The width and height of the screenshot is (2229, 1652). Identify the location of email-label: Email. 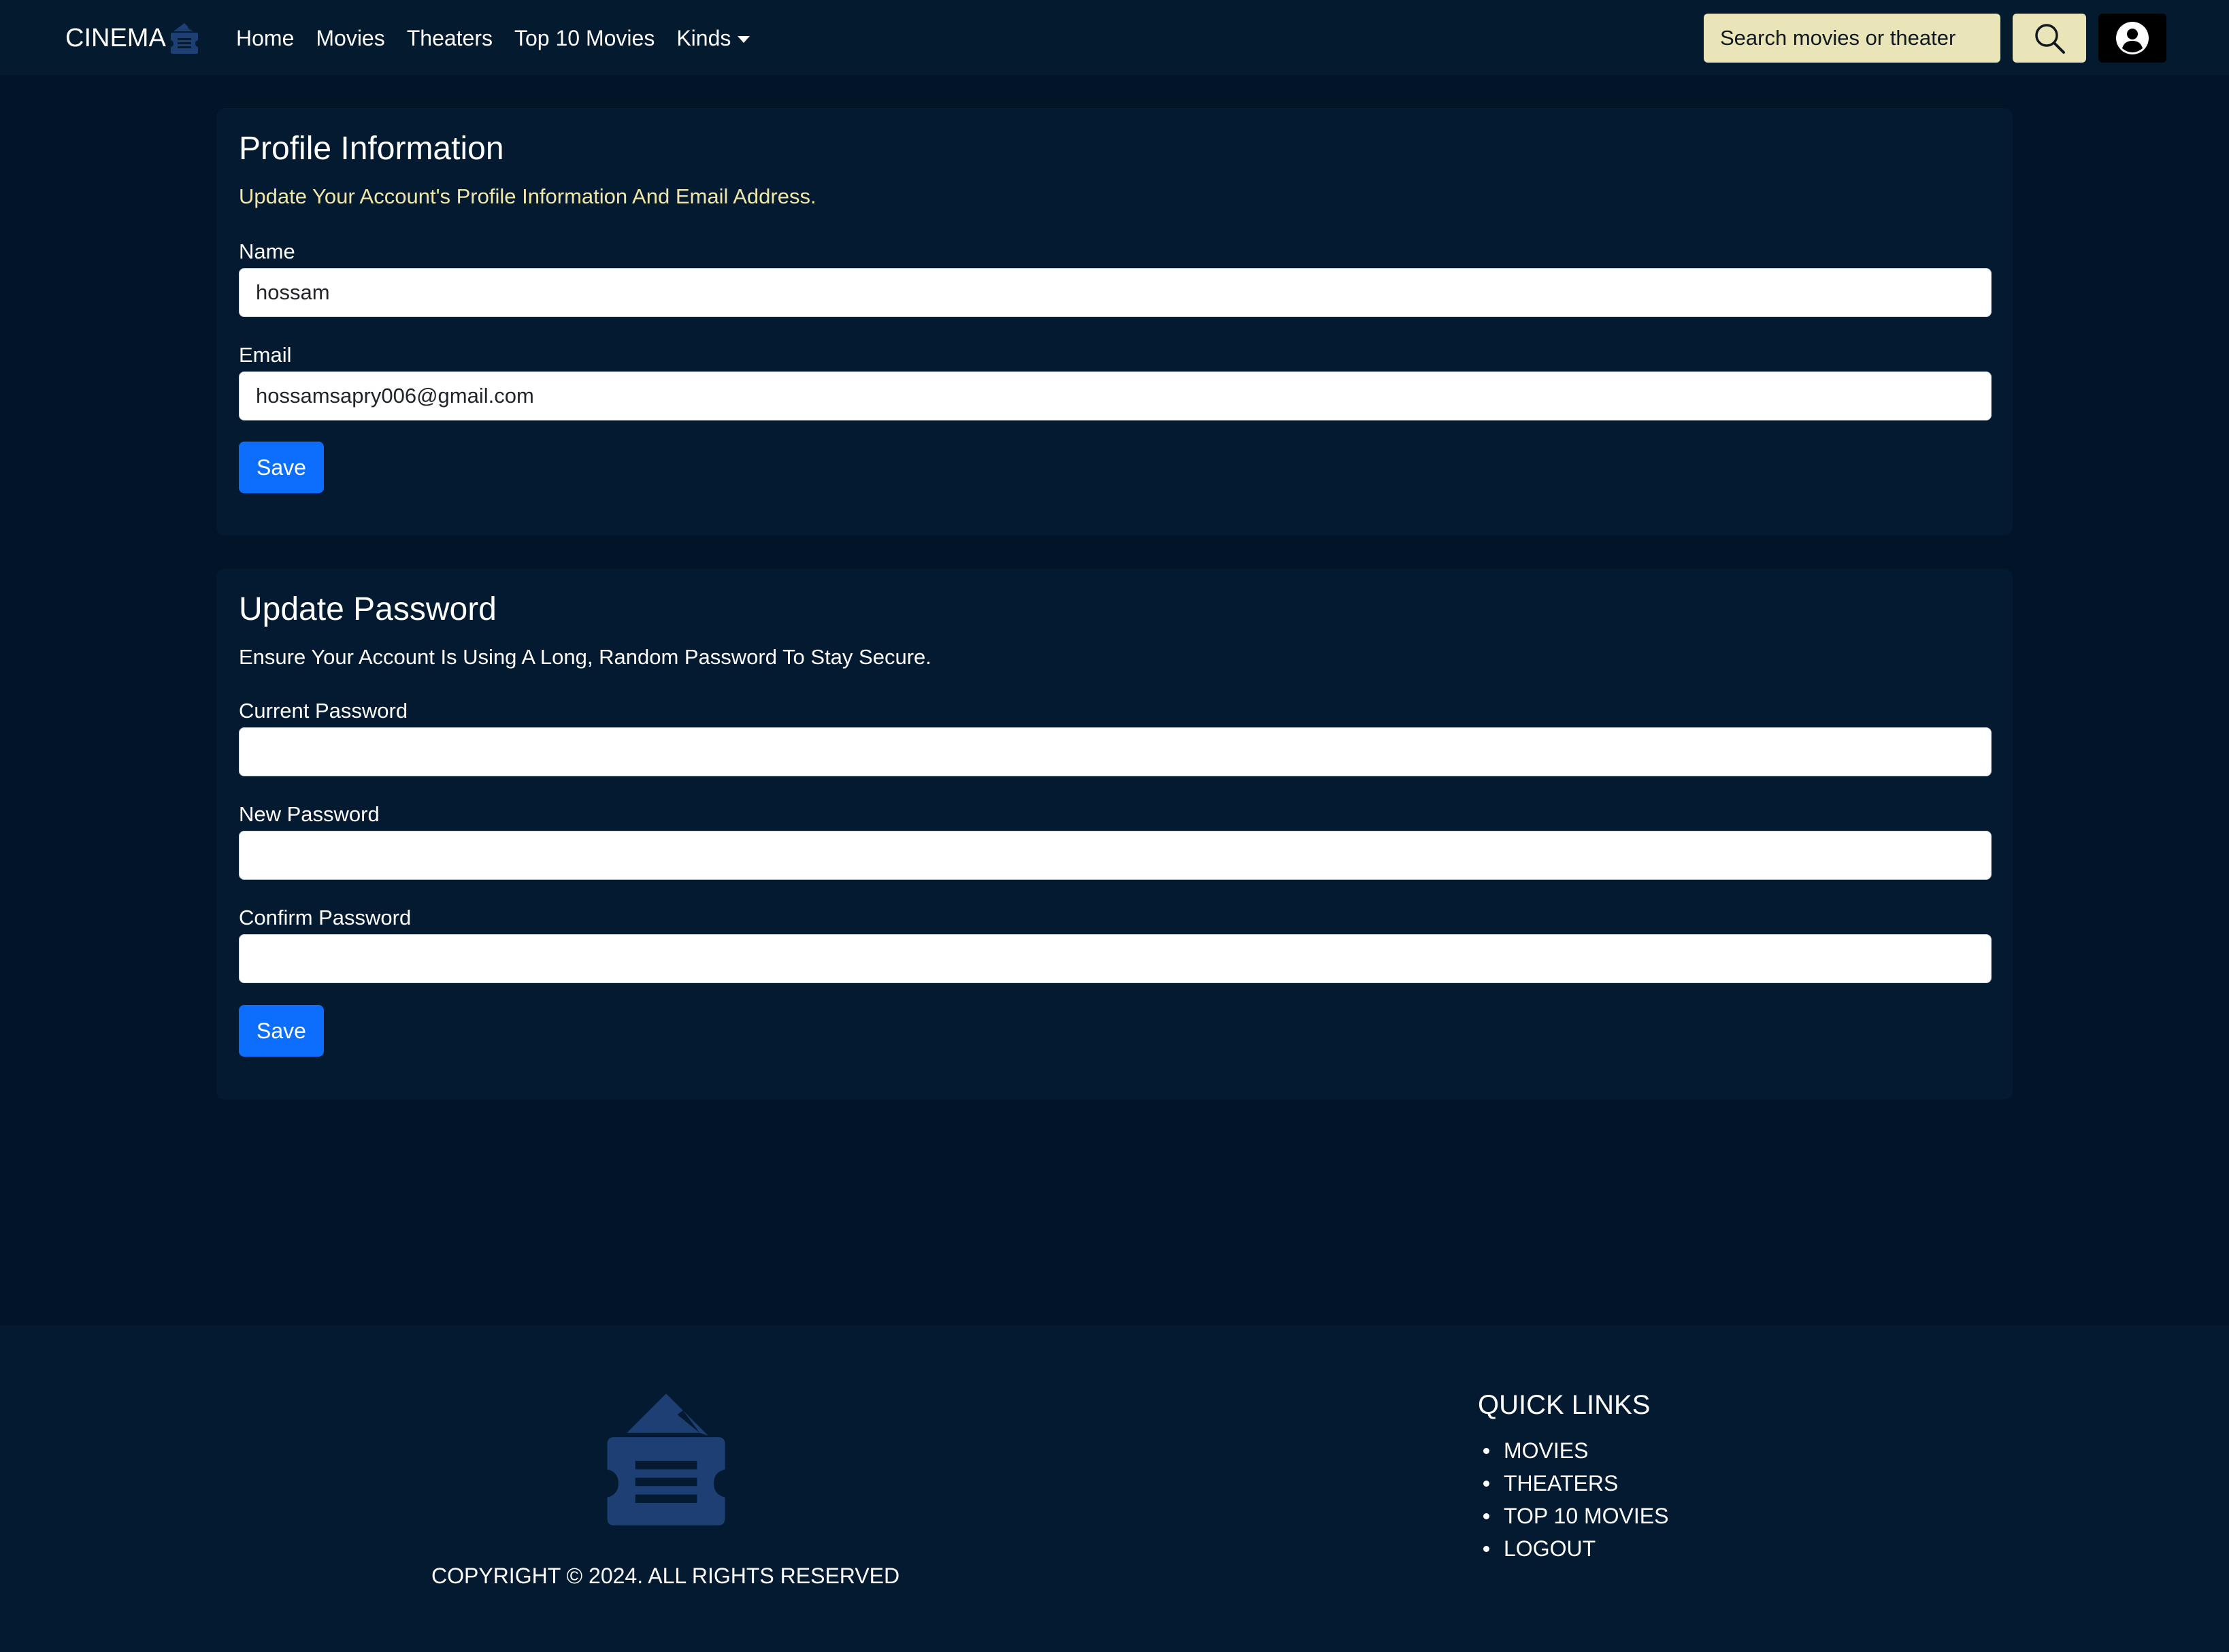
(265, 355).